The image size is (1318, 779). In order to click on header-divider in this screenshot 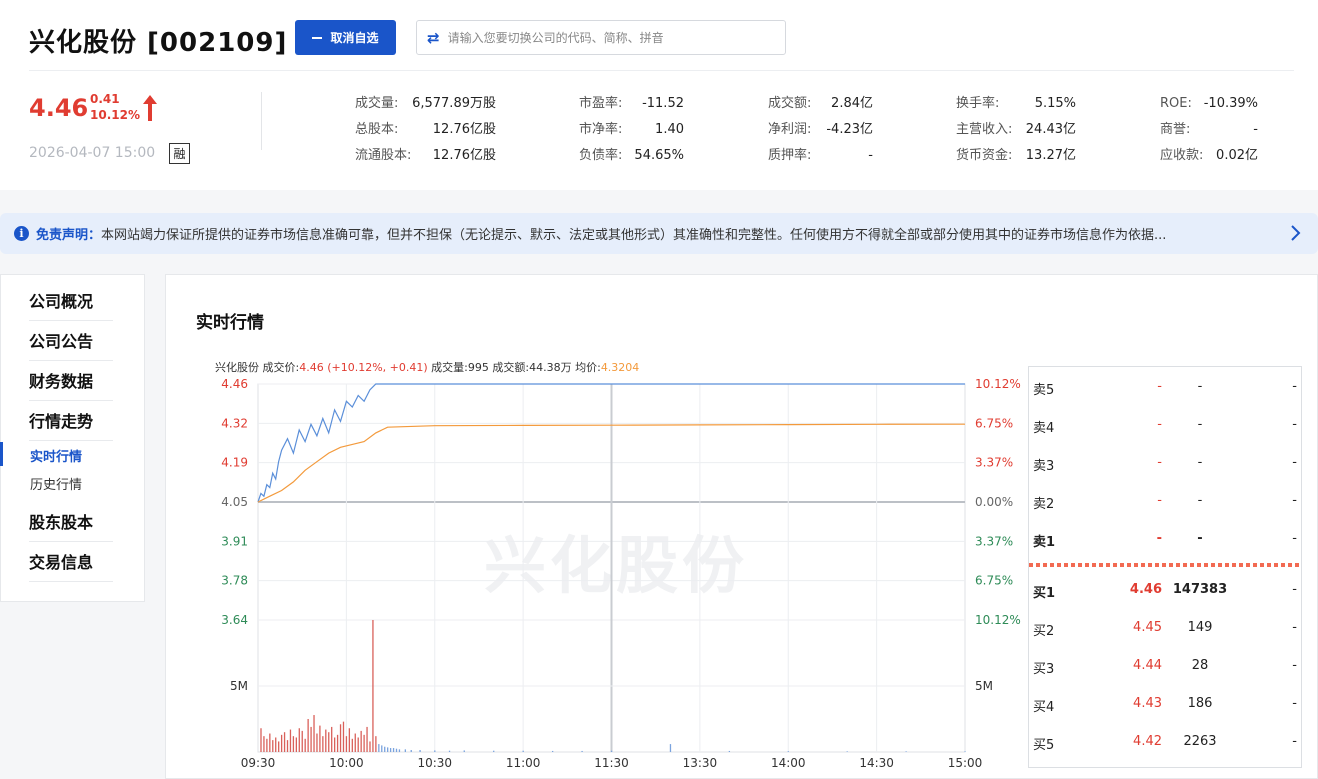, I will do `click(661, 70)`.